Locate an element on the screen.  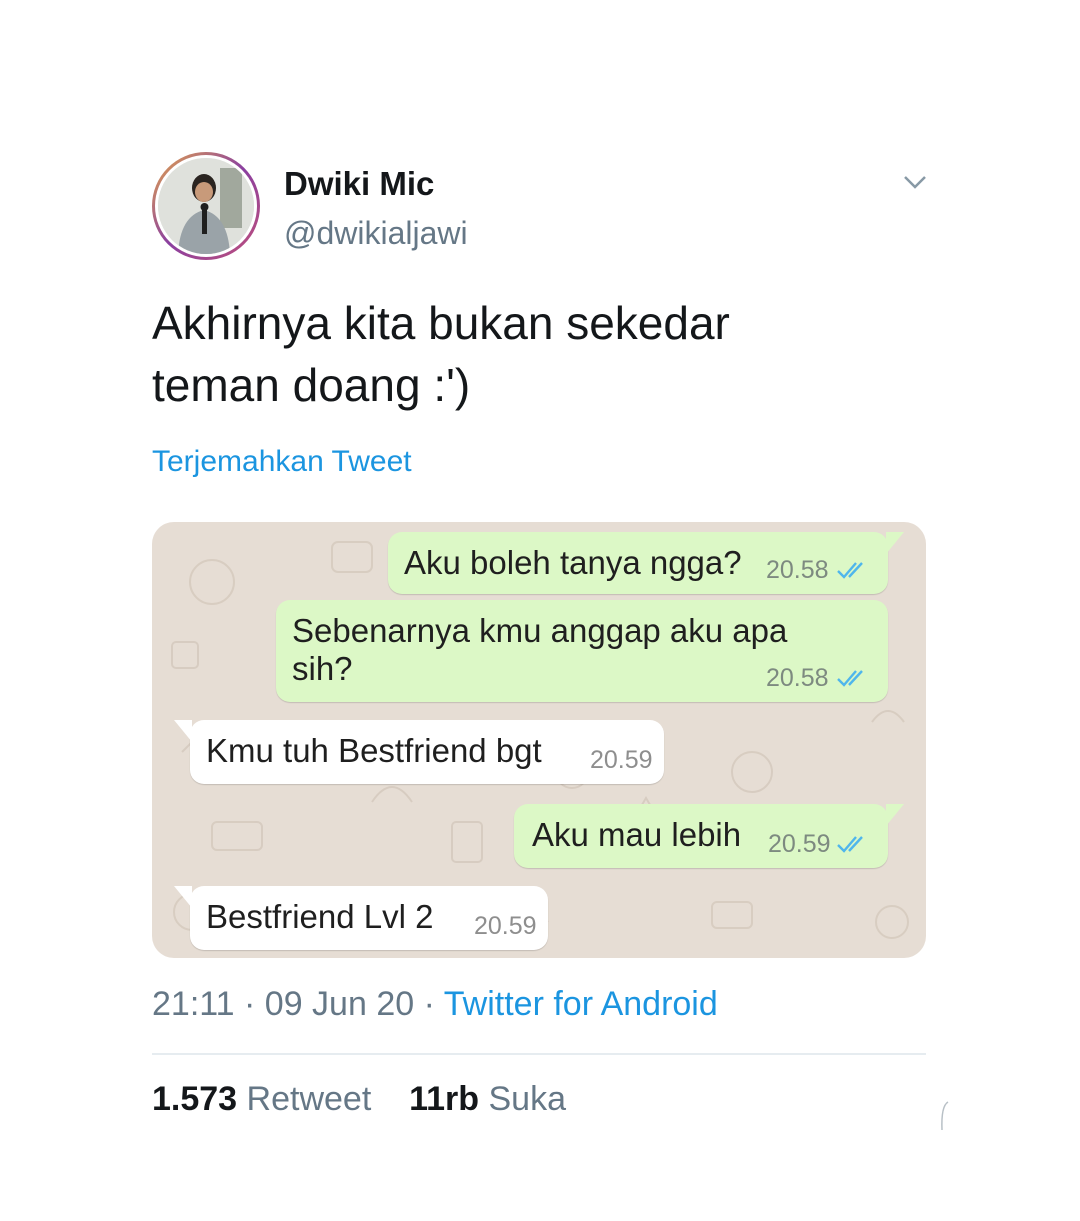
chat-message-outgoing: Sebenarnya kmu anggap aku apa sih? 20.58 is located at coordinates (582, 651).